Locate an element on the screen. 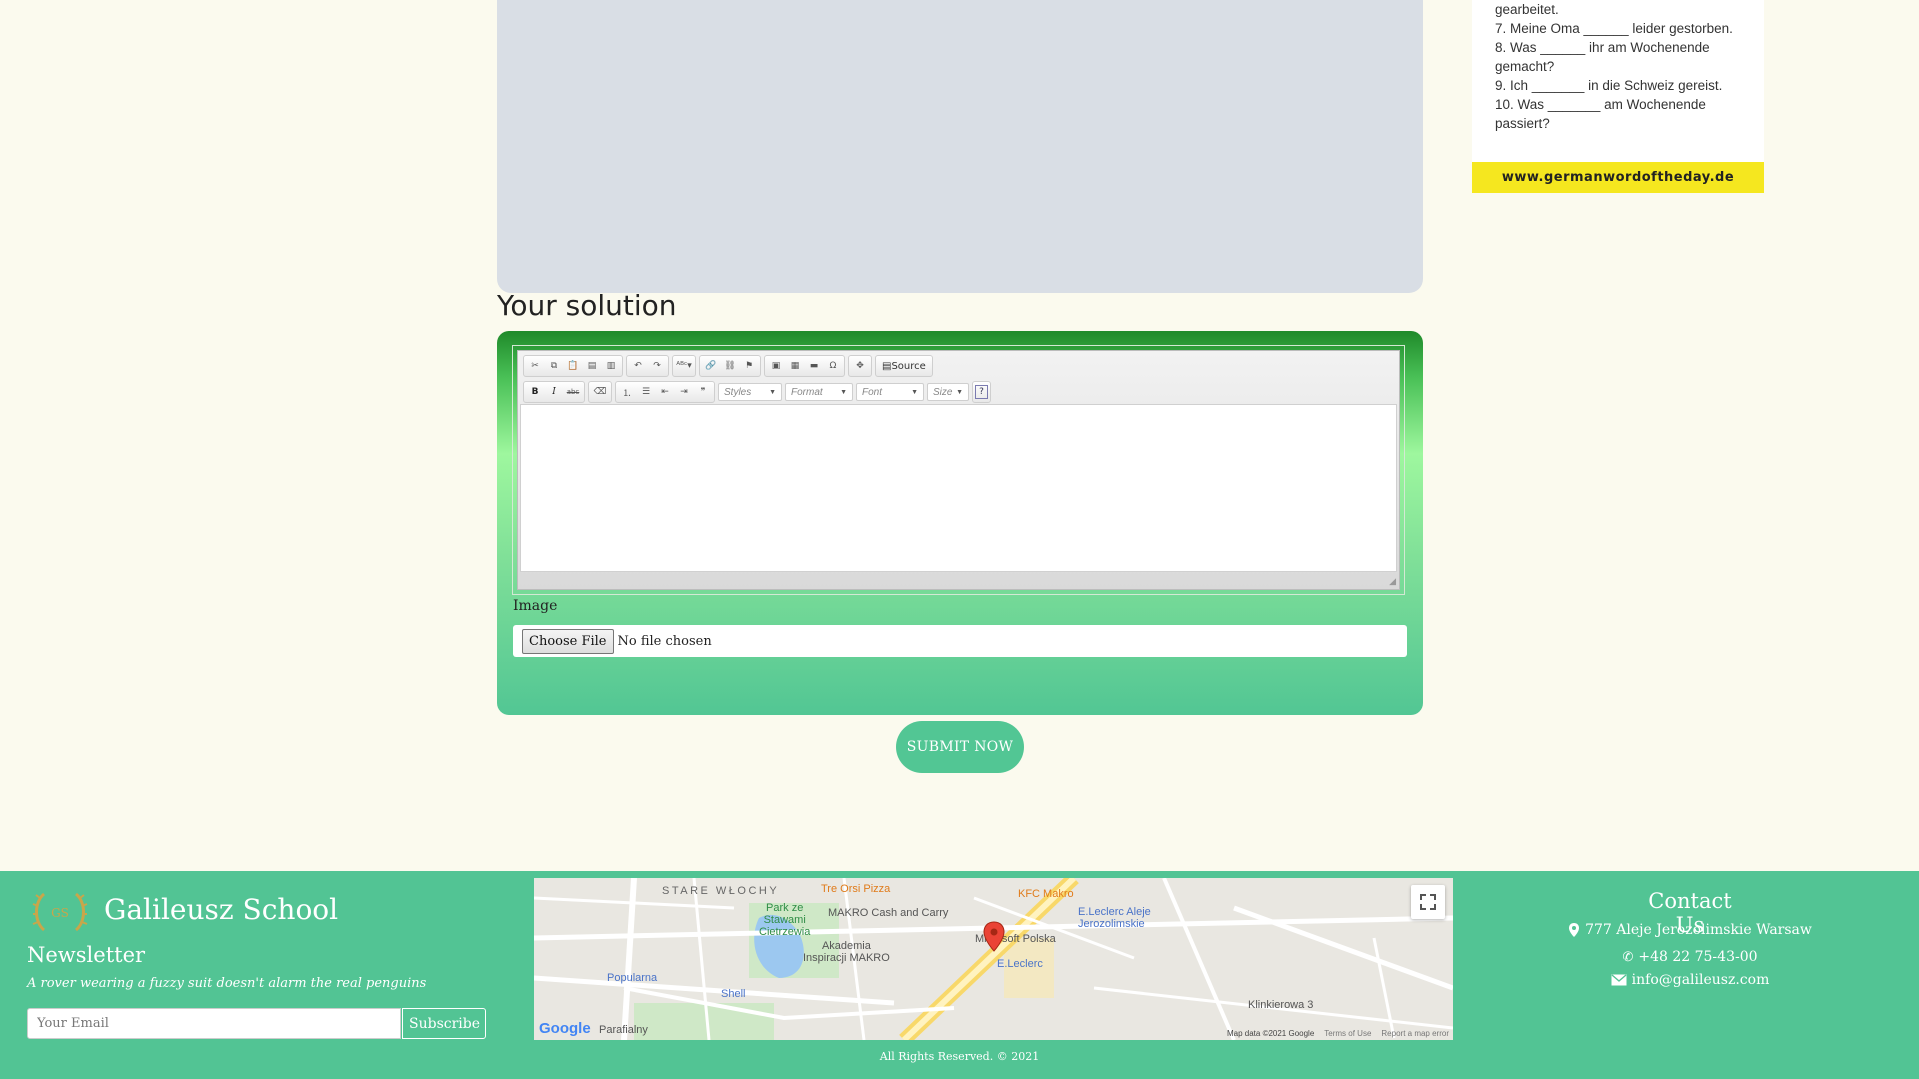  maximize-icon: ✥ is located at coordinates (860, 366).